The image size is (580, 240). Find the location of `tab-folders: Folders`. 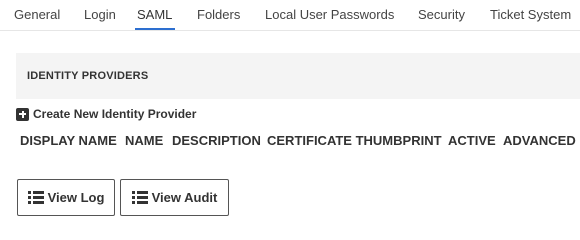

tab-folders: Folders is located at coordinates (218, 14).